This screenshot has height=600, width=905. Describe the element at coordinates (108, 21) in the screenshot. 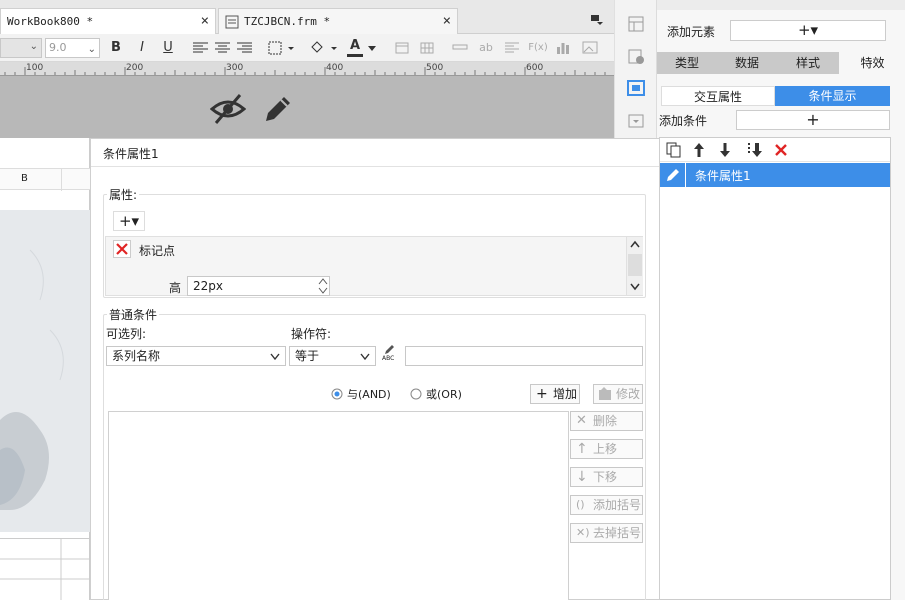

I see `tab-workbook: WorkBook800 * ×` at that location.